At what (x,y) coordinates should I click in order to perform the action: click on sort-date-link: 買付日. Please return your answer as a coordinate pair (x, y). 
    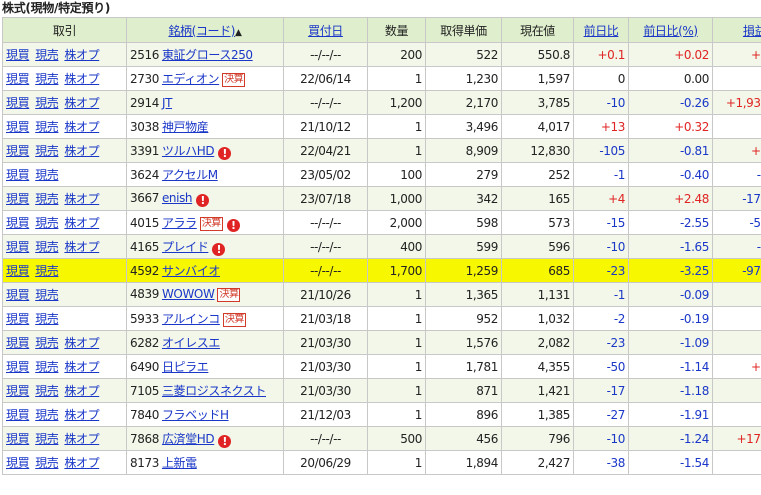
    Looking at the image, I should click on (325, 31).